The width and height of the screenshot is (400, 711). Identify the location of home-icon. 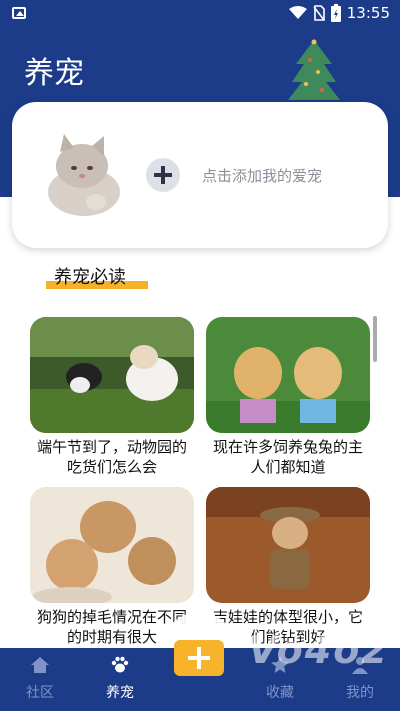
(40, 665).